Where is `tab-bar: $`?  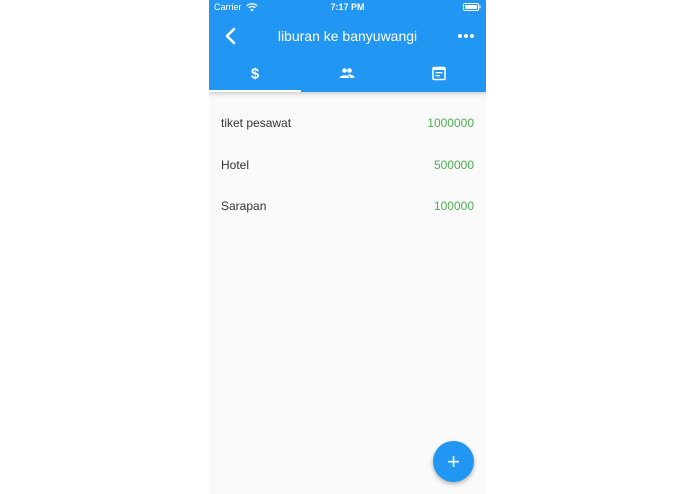
tab-bar: $ is located at coordinates (347, 74).